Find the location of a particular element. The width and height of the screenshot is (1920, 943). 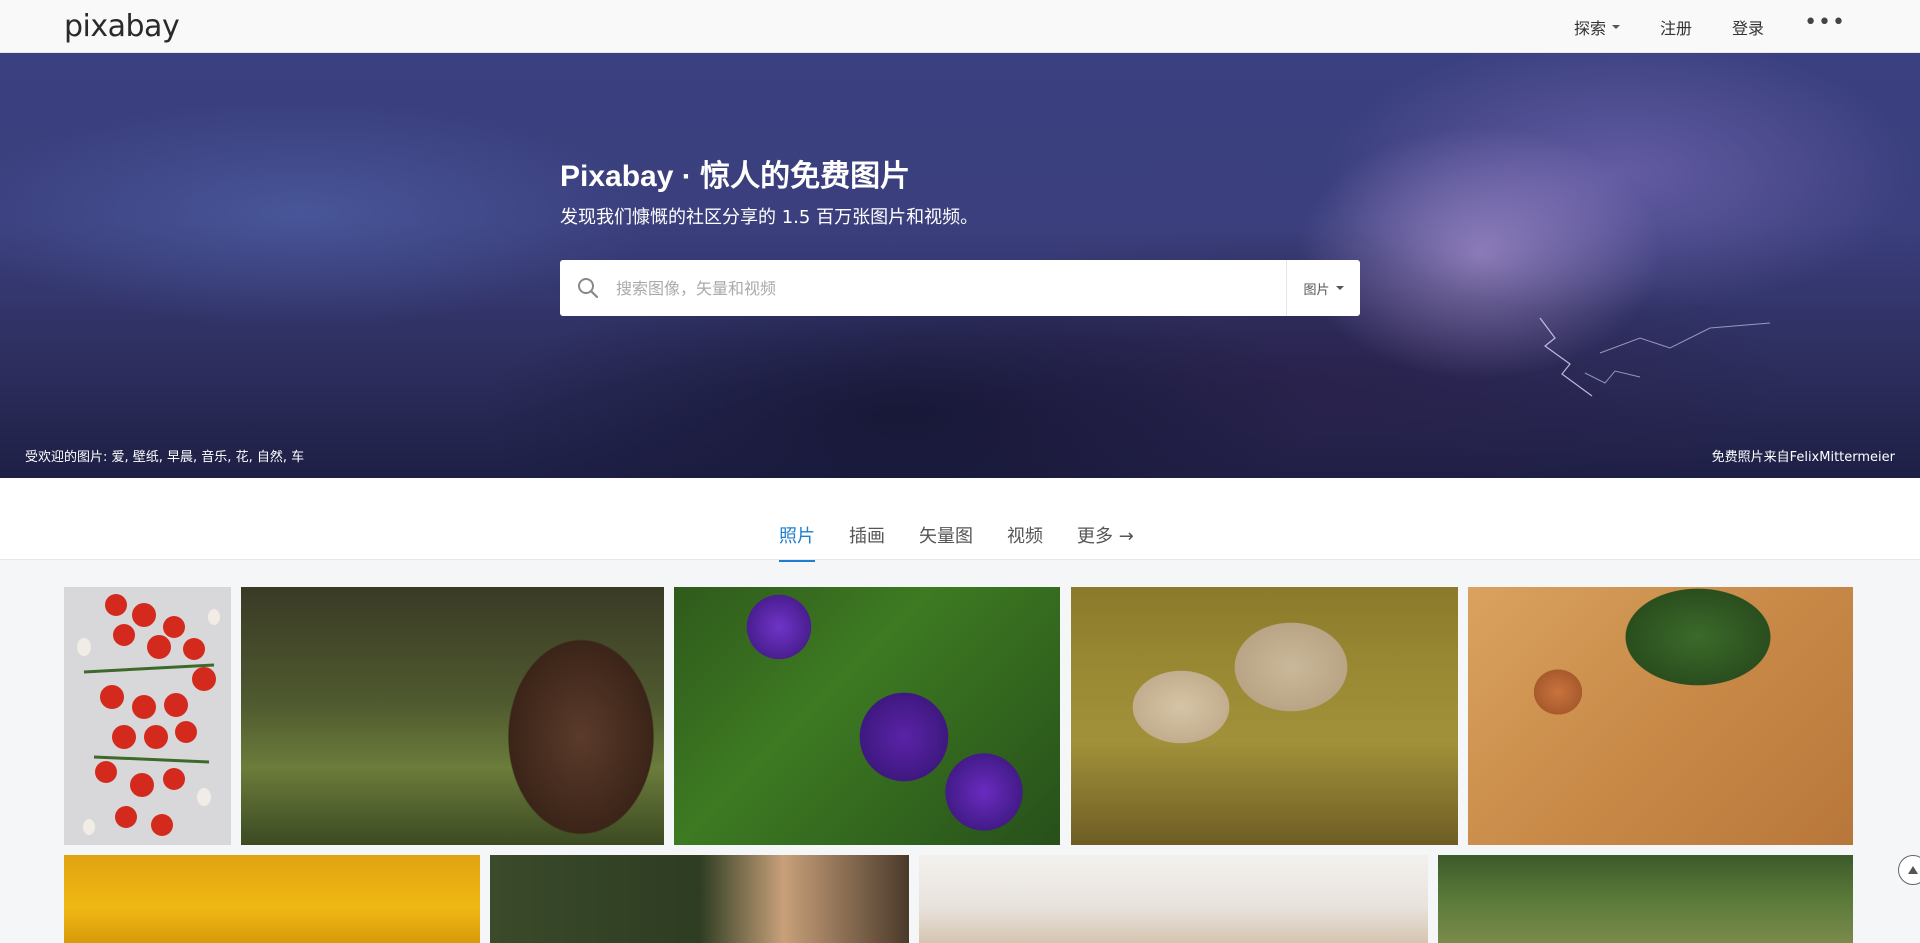

photo-pasta-egg is located at coordinates (1660, 716).